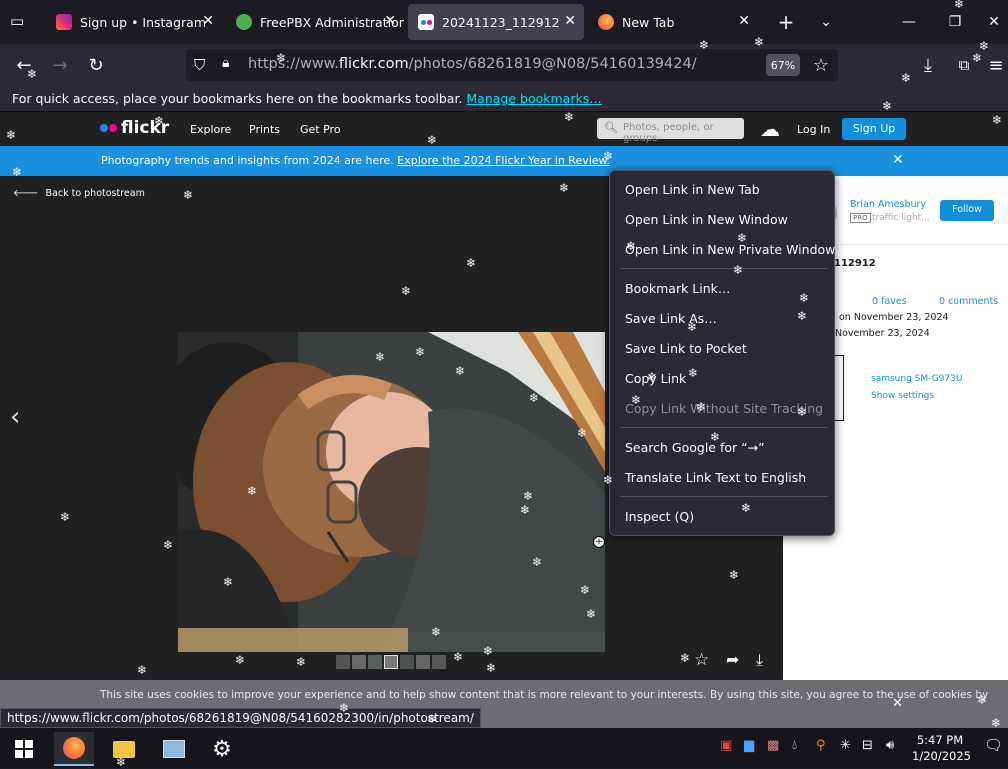 Image resolution: width=1008 pixels, height=769 pixels. I want to click on login-link: Log In, so click(813, 129).